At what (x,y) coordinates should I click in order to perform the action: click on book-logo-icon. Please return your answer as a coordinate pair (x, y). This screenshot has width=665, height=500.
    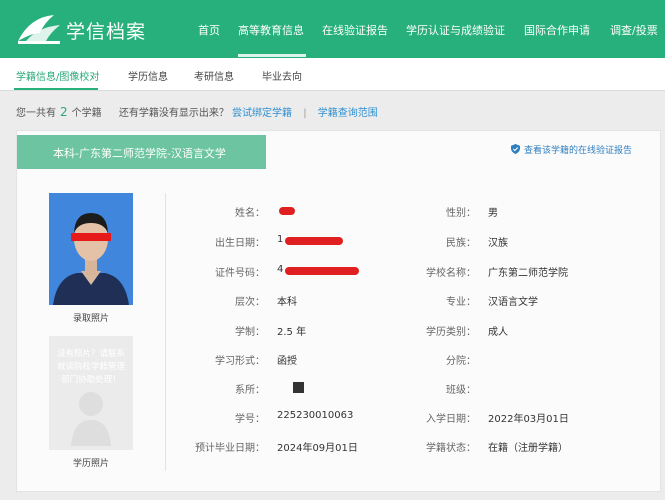
    Looking at the image, I should click on (39, 29).